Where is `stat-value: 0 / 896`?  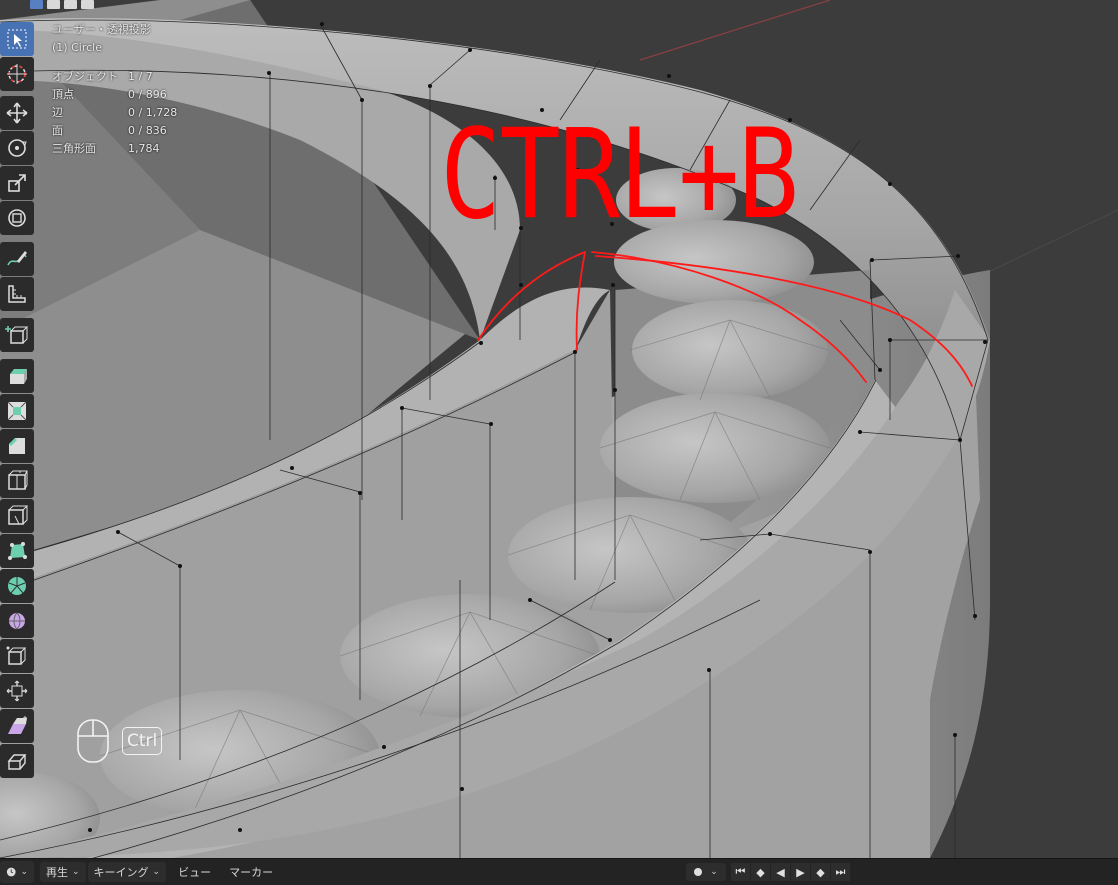 stat-value: 0 / 896 is located at coordinates (147, 94).